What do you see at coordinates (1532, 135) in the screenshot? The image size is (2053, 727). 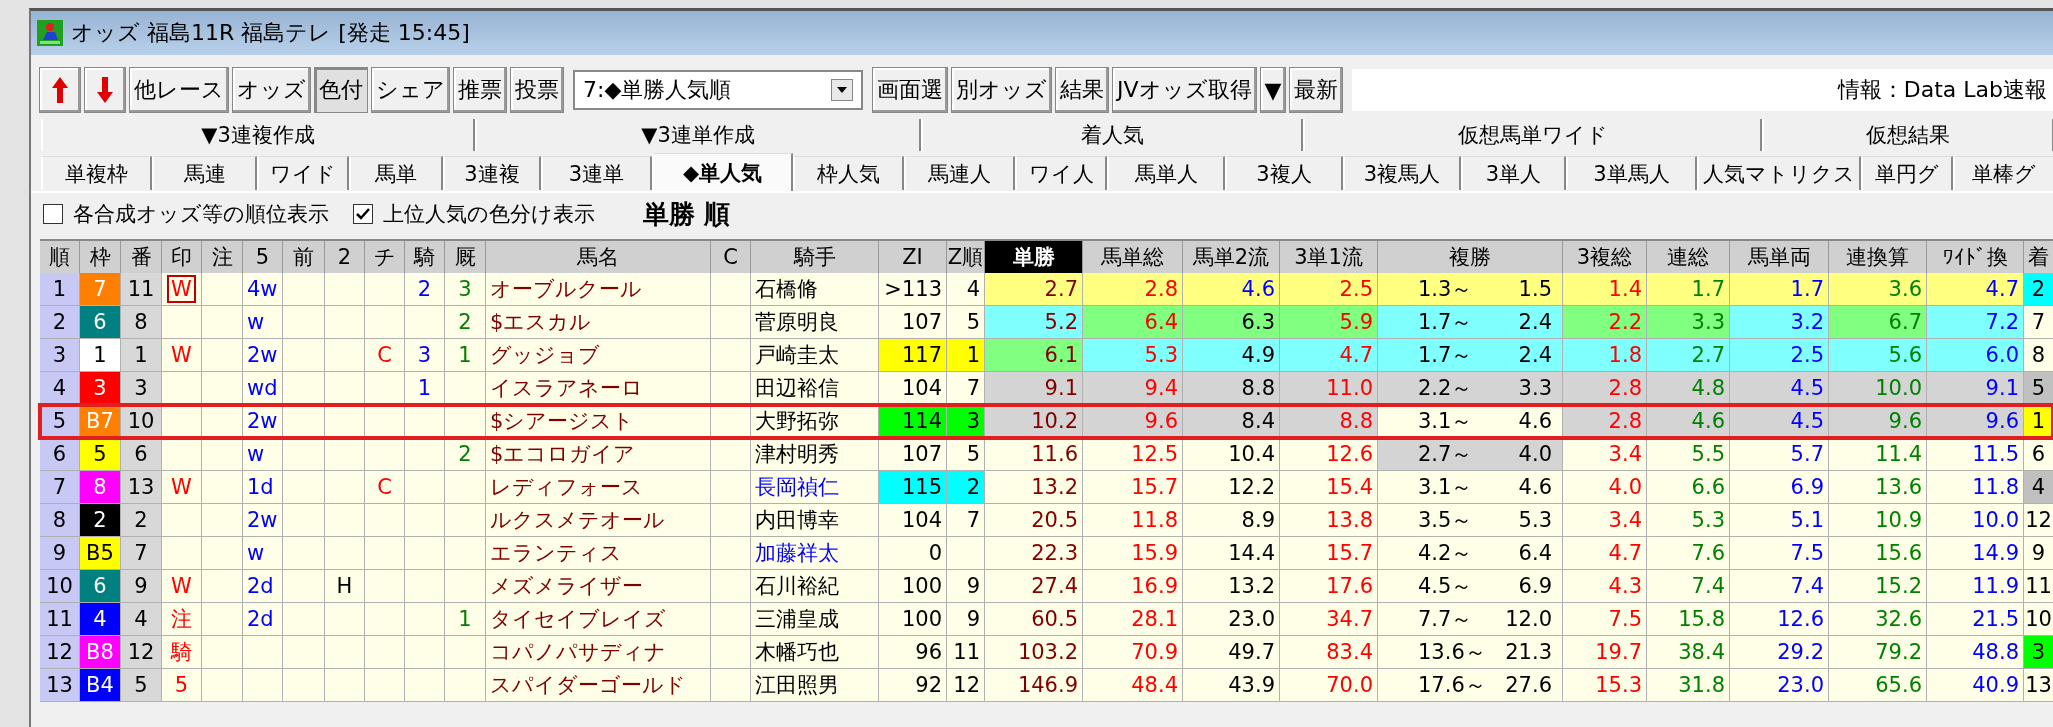 I see `tab: 仮想馬単ワイド` at bounding box center [1532, 135].